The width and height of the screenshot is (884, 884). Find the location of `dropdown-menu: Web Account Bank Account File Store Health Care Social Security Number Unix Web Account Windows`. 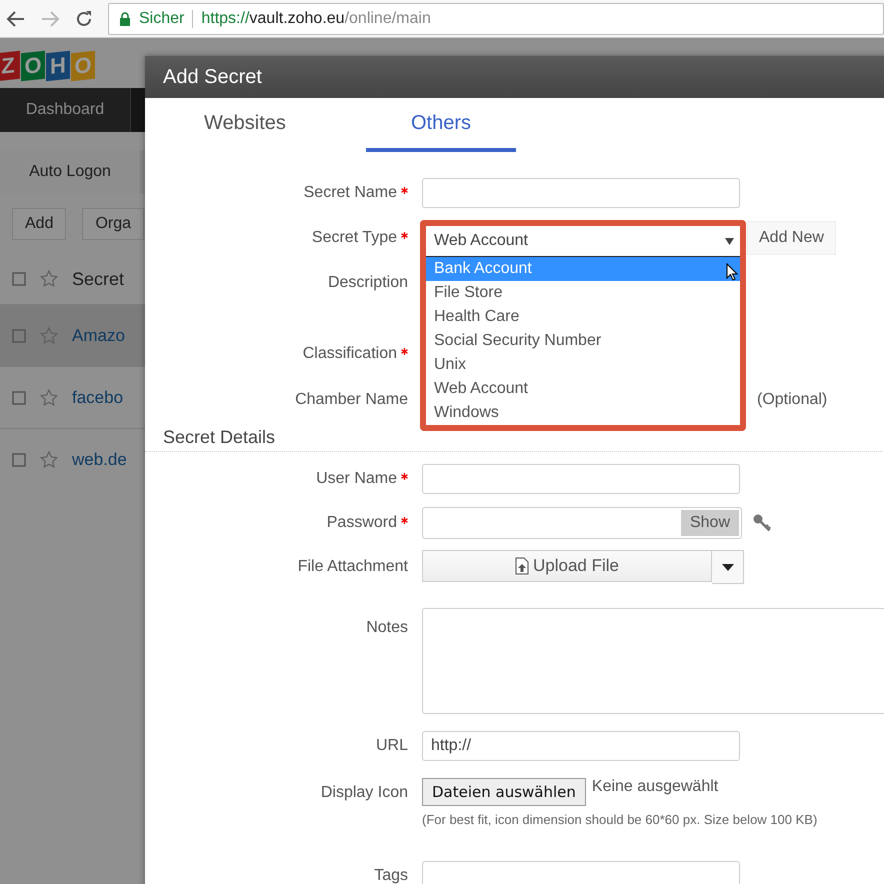

dropdown-menu: Web Account Bank Account File Store Health Care Social Security Number Unix Web Account Windows is located at coordinates (583, 325).